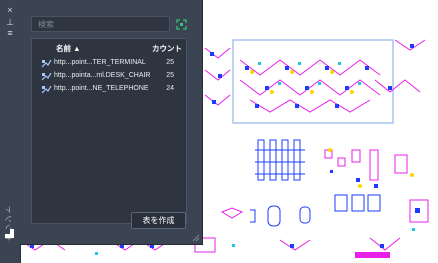  I want to click on column-header-name: 名前 ▲, so click(68, 48).